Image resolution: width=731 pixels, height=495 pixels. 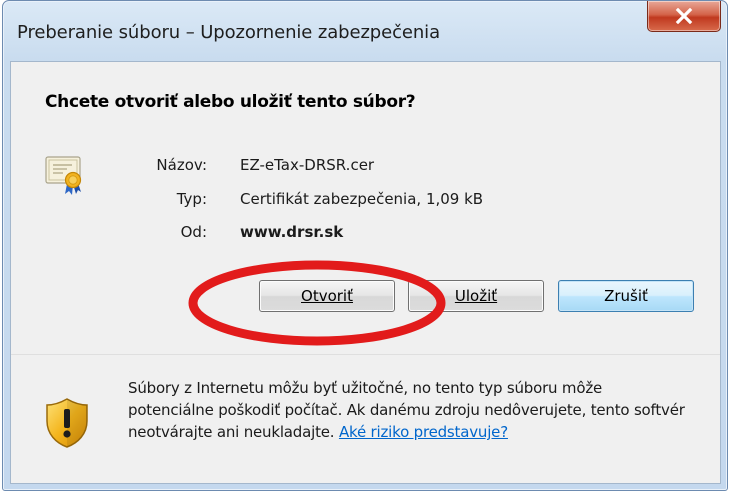 I want to click on file-name-label: Názov:, so click(x=181, y=165).